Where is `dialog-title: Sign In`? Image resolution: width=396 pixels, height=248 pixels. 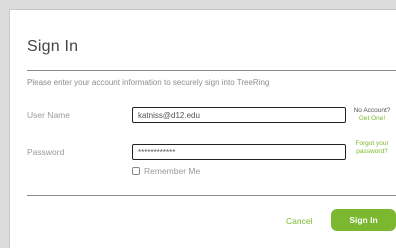
dialog-title: Sign In is located at coordinates (53, 46).